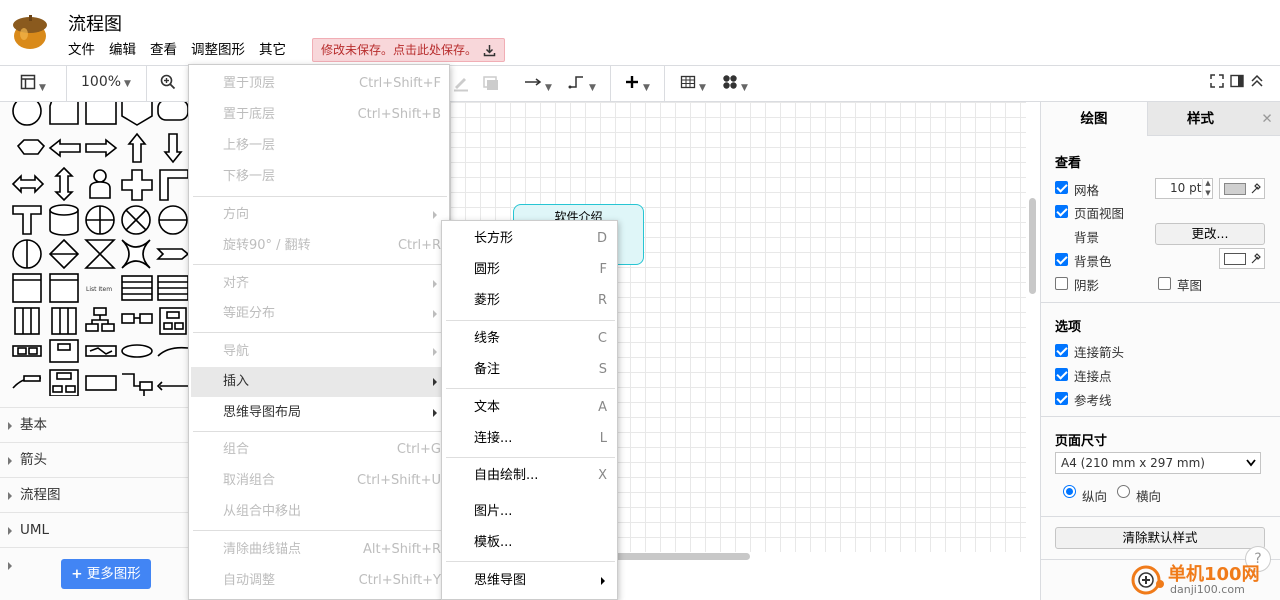 Image resolution: width=1280 pixels, height=600 pixels. I want to click on shadow-checkbox, so click(1061, 283).